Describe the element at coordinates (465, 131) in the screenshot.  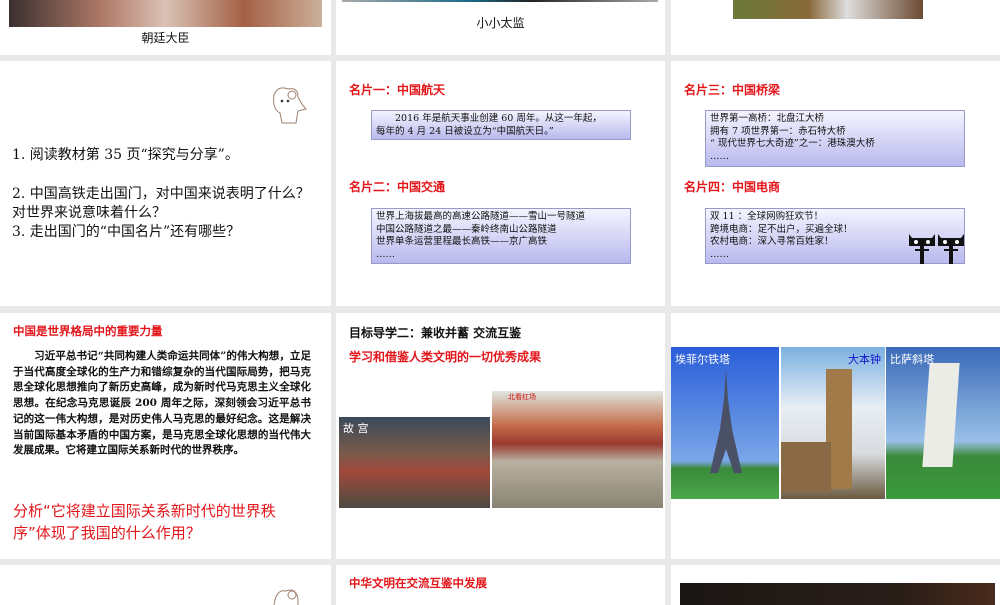
I see `card-line: 每年的 4 月 24 日被设立为“中国航天日。”` at that location.